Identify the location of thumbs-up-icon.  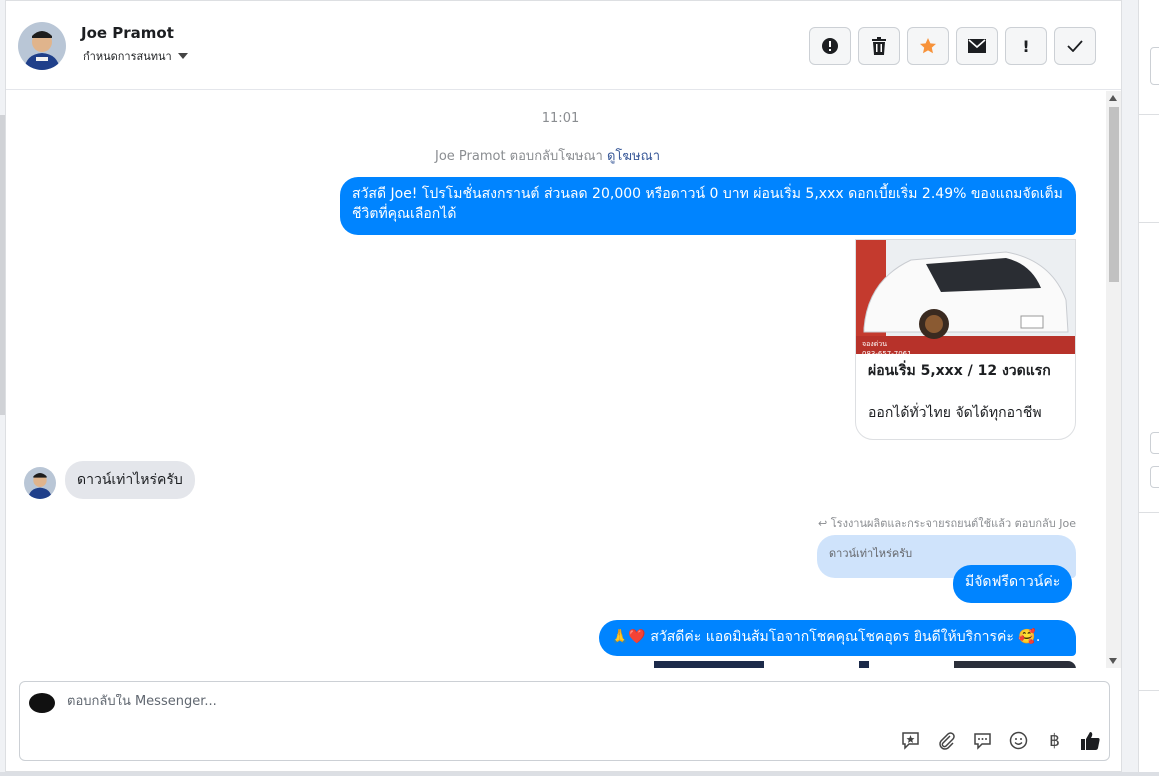
(1090, 741).